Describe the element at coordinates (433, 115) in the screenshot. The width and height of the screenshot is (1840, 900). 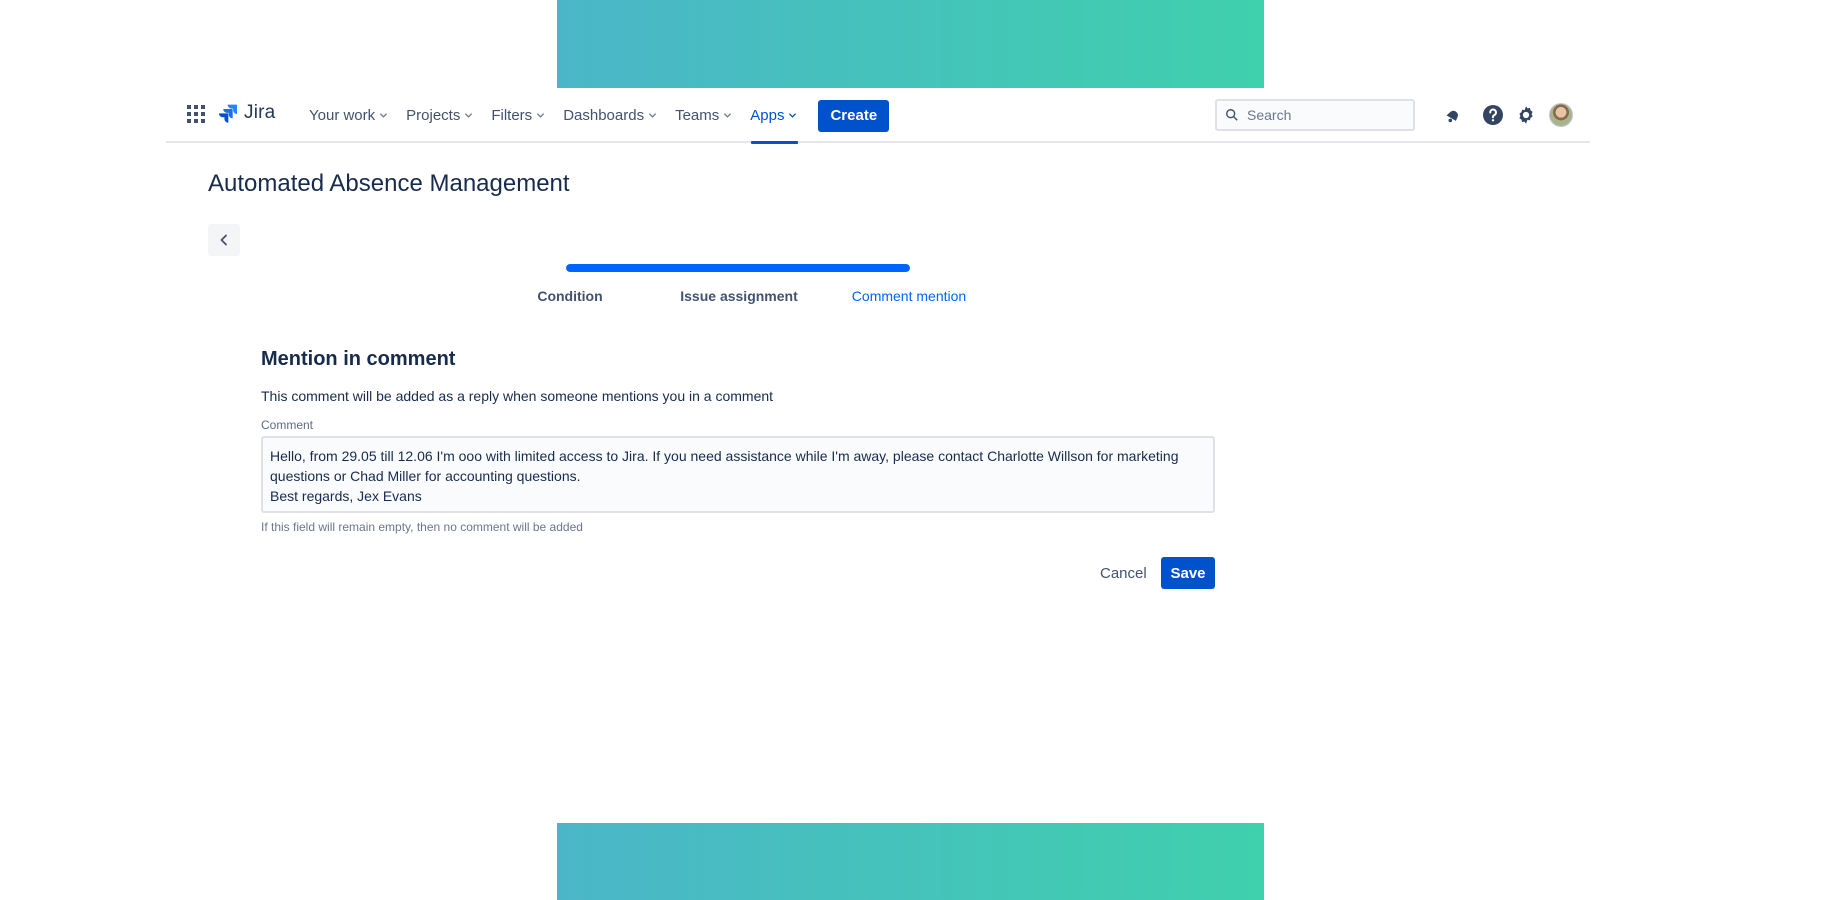
I see `menu-label: Projects` at that location.